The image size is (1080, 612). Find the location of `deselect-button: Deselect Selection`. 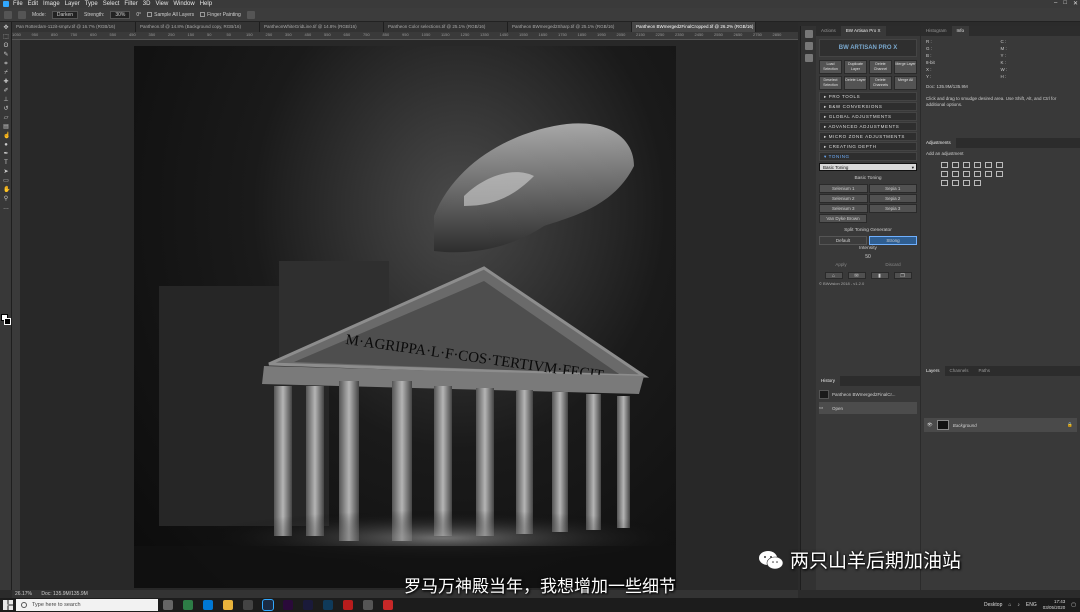

deselect-button: Deselect Selection is located at coordinates (830, 83).